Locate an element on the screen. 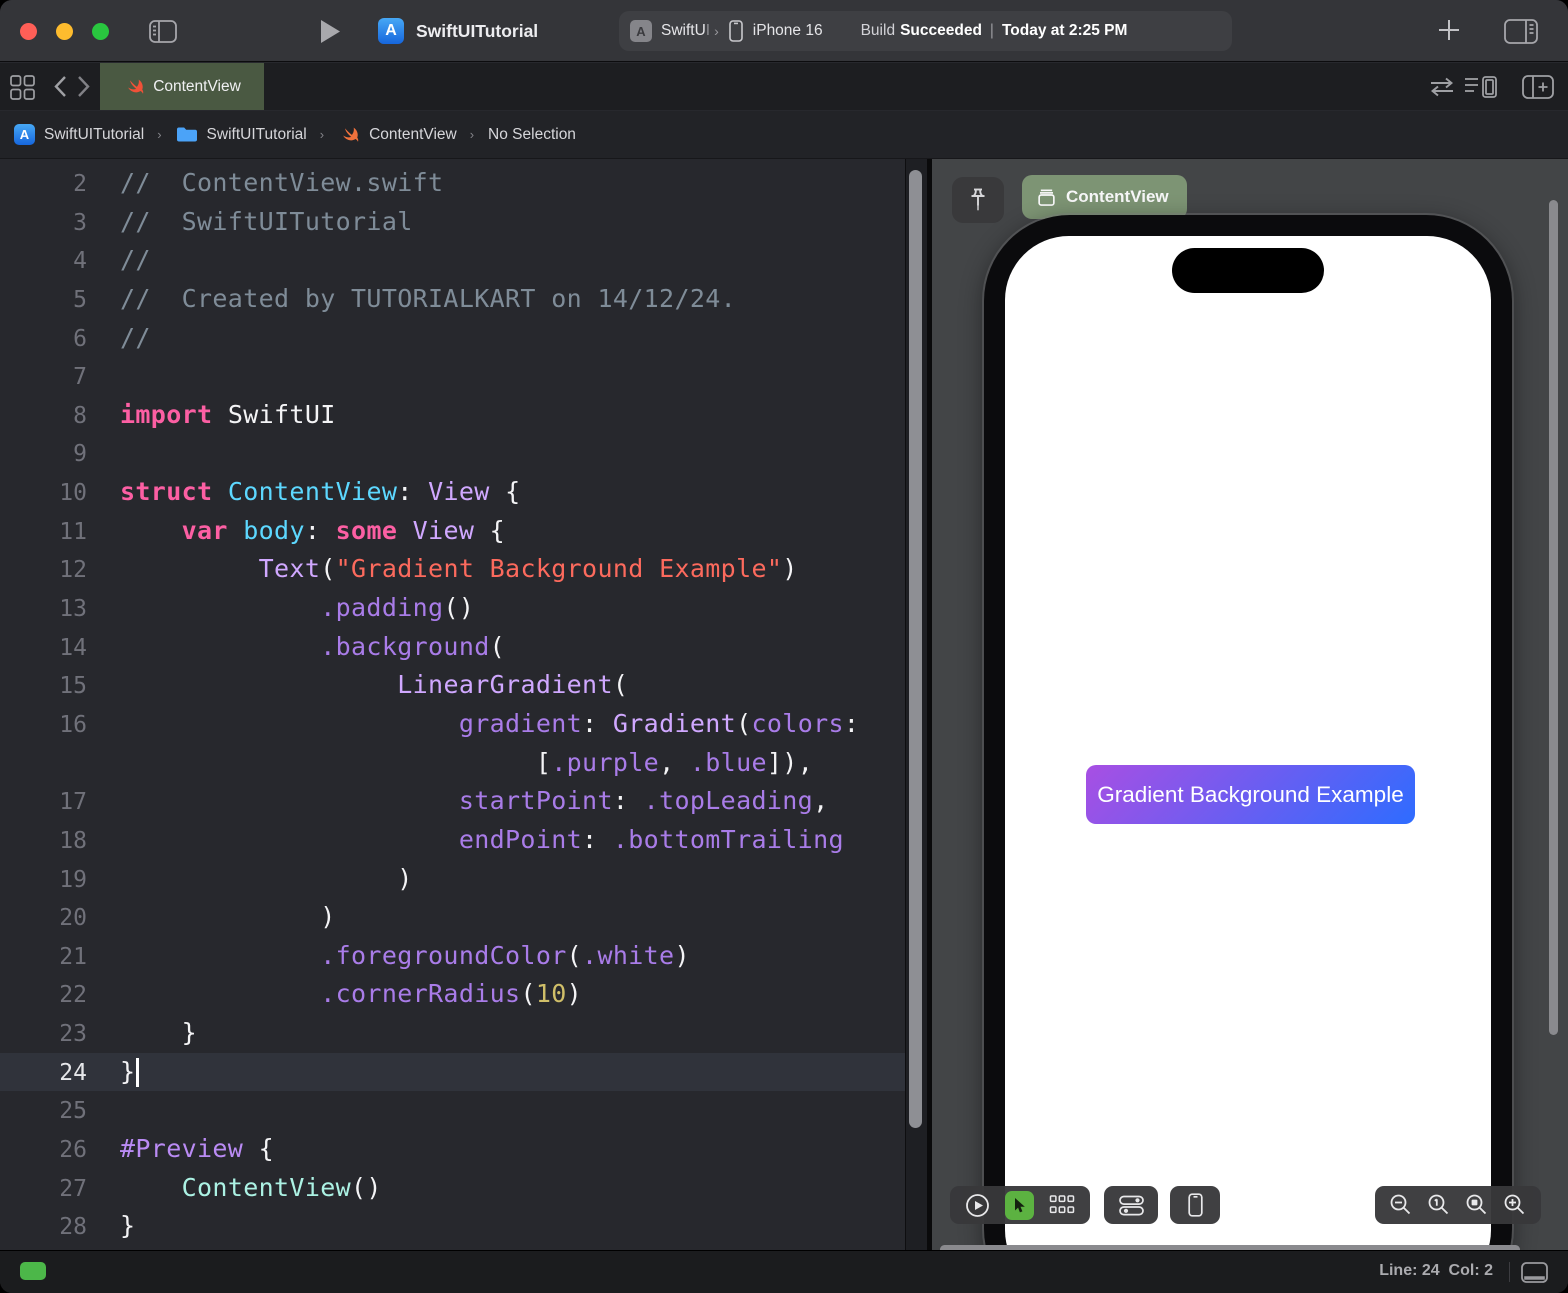 This screenshot has height=1293, width=1568. line-number: 23 is located at coordinates (43, 1034).